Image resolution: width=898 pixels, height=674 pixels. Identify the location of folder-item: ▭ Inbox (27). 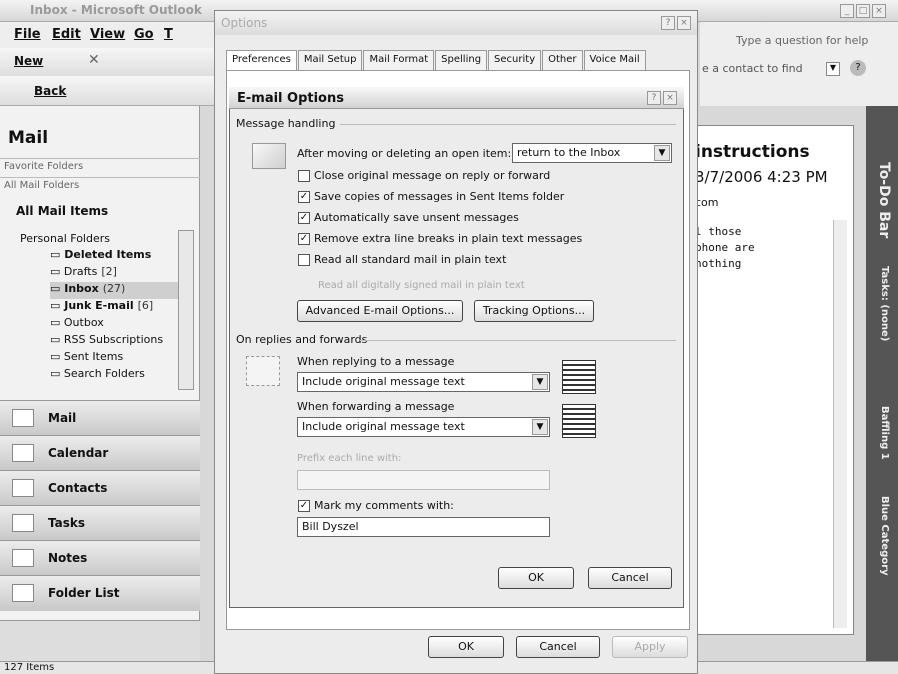
(115, 290).